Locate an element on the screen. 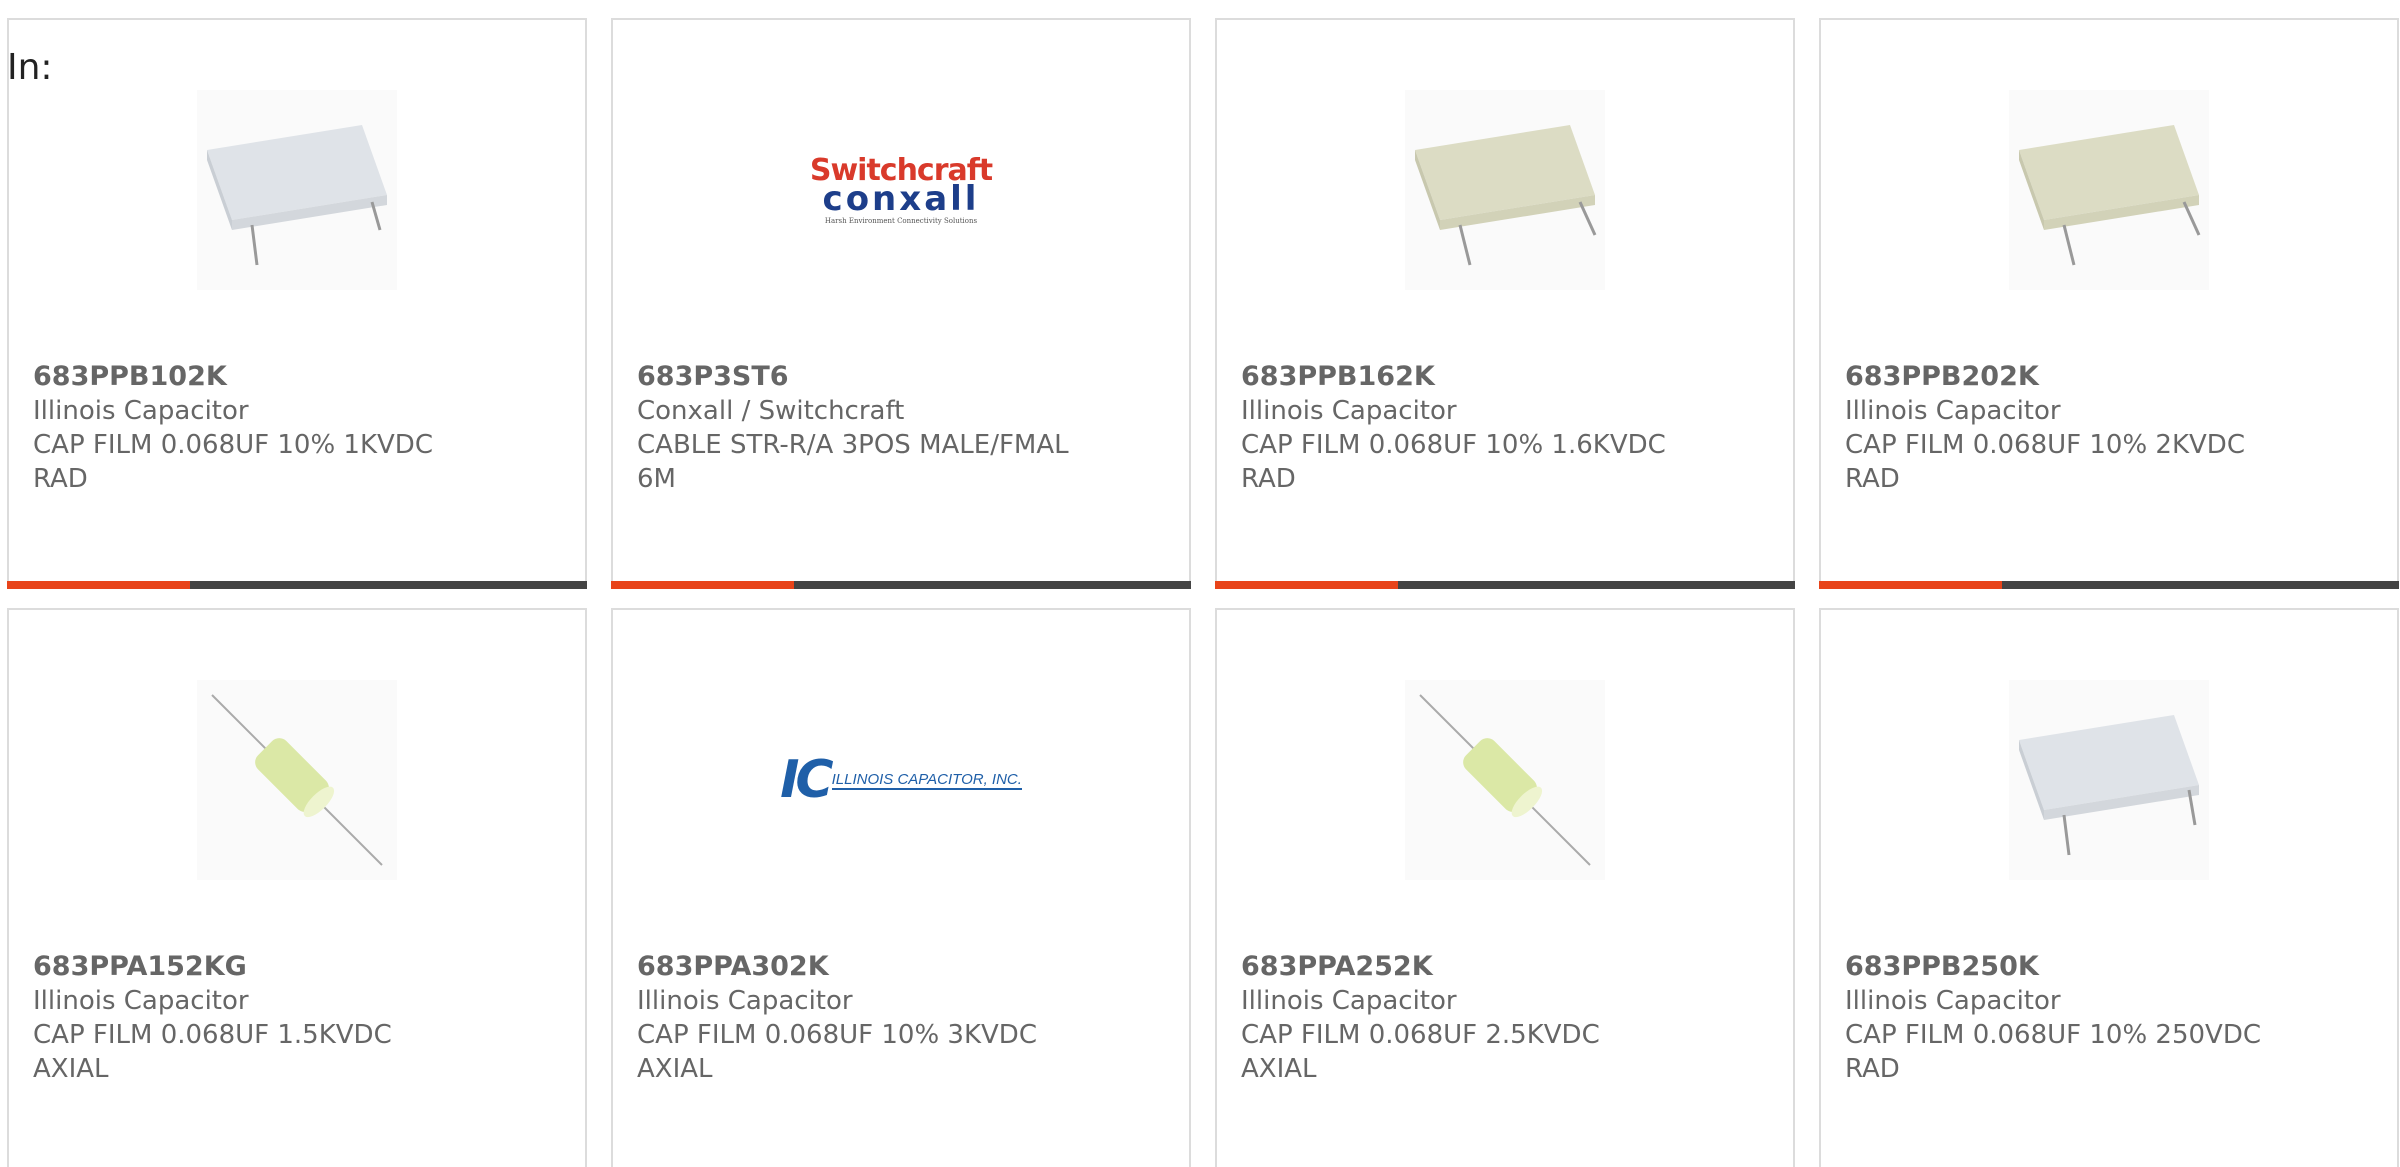 Image resolution: width=2400 pixels, height=1167 pixels. description-line1: CABLE STR-R/A 3POS MALE/FMAL is located at coordinates (853, 445).